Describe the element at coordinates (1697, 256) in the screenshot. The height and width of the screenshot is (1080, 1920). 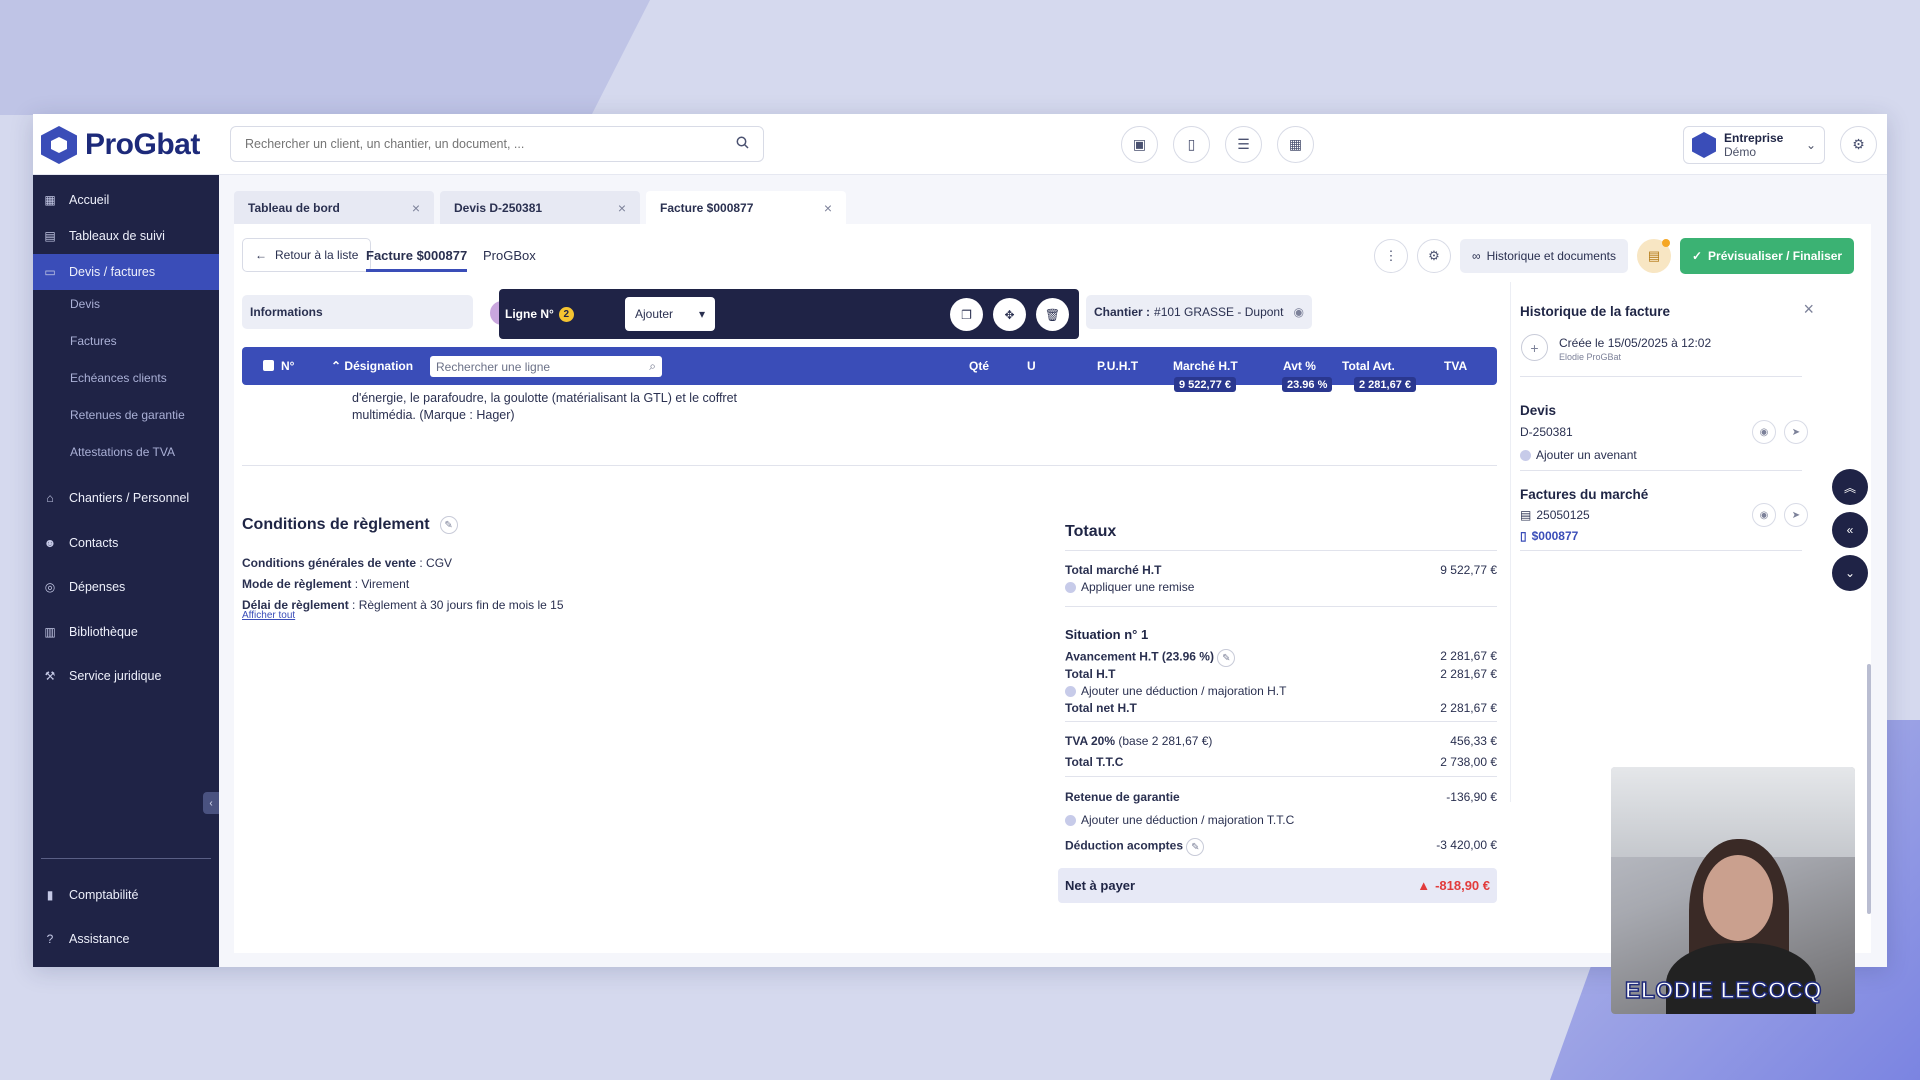
I see `check-icon: ✓` at that location.